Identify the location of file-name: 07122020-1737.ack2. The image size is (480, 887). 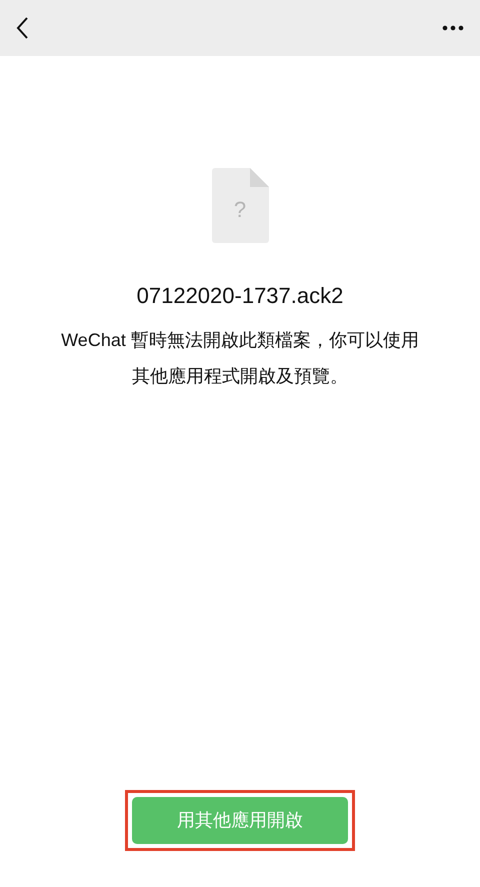
(240, 296).